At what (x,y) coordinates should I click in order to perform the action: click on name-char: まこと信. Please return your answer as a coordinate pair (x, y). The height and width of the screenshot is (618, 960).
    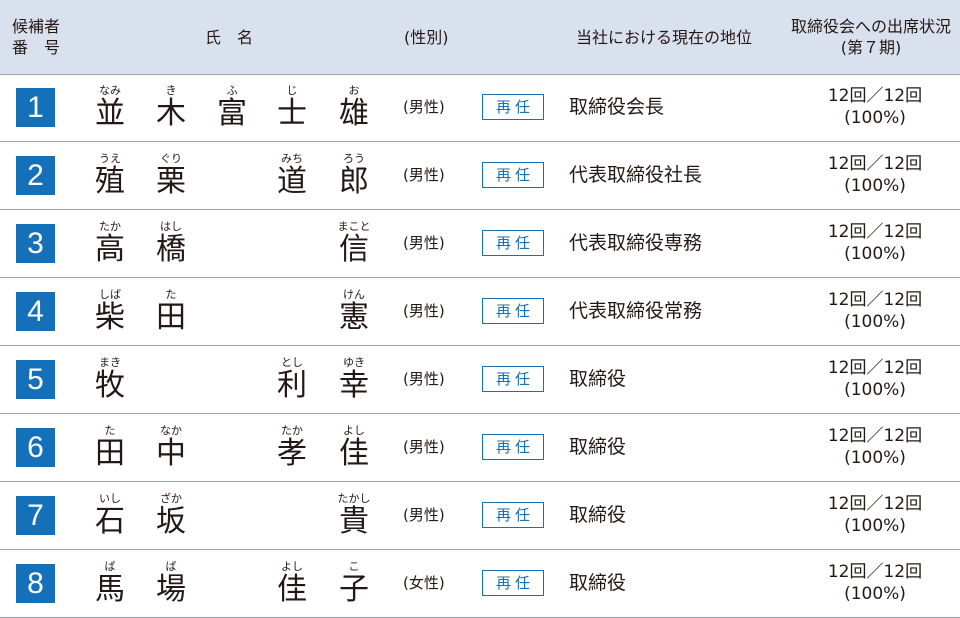
    Looking at the image, I should click on (354, 243).